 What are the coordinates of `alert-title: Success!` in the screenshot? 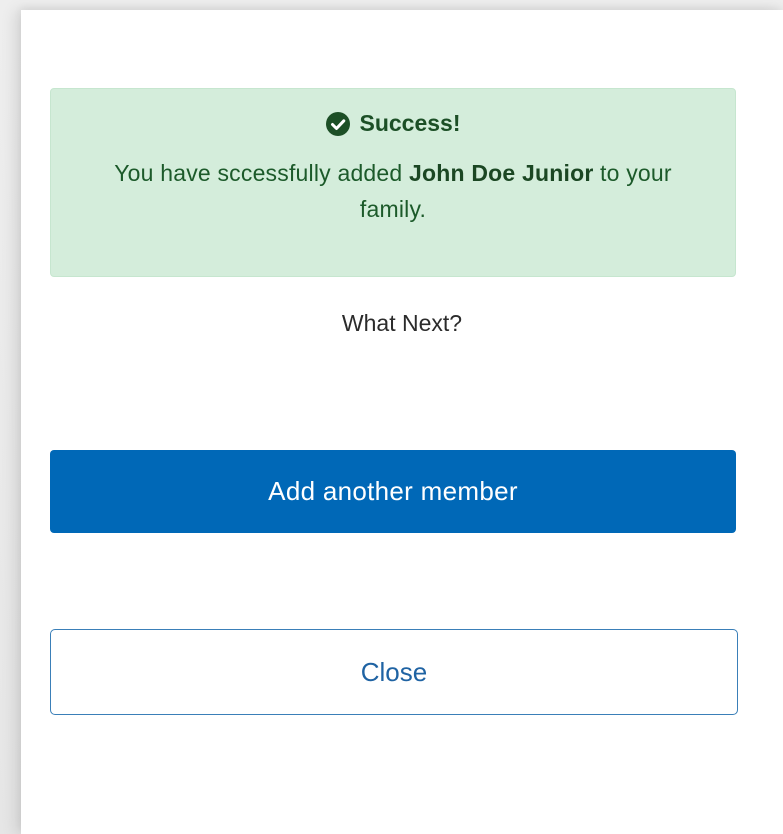 It's located at (393, 123).